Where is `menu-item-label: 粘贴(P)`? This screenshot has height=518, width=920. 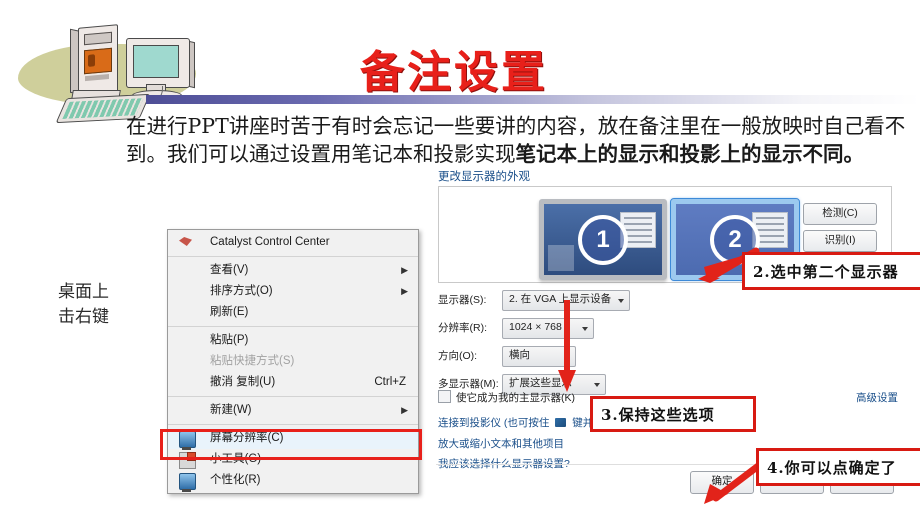
menu-item-label: 粘贴(P) is located at coordinates (229, 340).